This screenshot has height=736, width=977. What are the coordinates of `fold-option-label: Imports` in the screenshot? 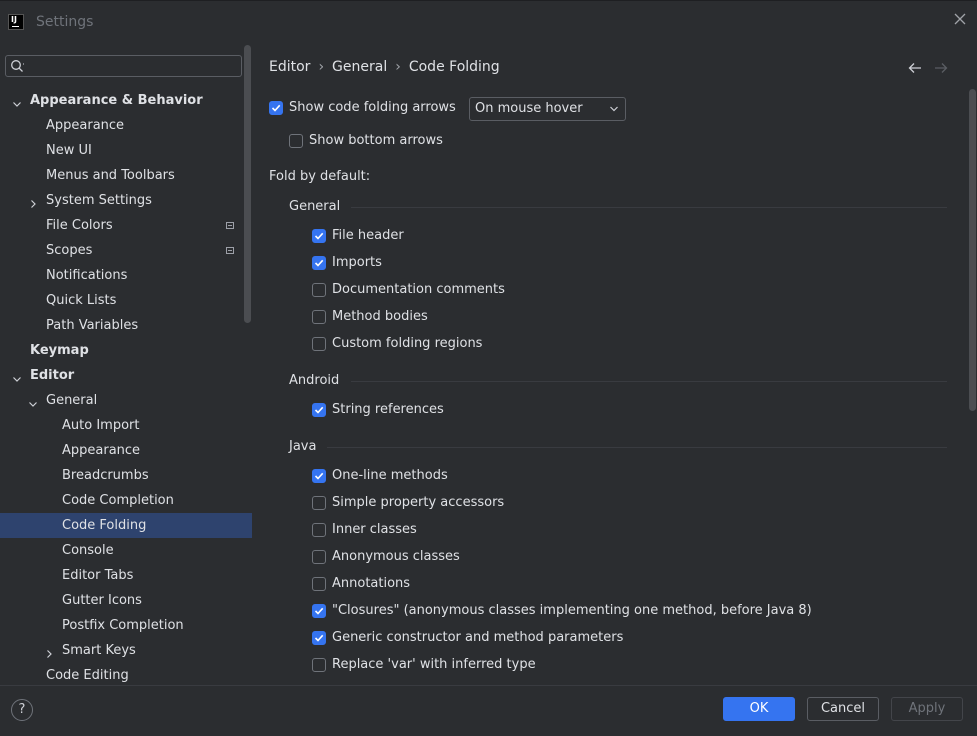 It's located at (357, 262).